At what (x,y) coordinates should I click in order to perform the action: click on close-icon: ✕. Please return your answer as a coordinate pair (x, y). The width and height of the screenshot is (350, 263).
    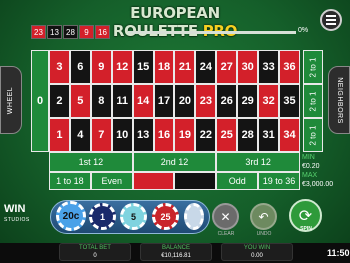
    Looking at the image, I should click on (225, 216).